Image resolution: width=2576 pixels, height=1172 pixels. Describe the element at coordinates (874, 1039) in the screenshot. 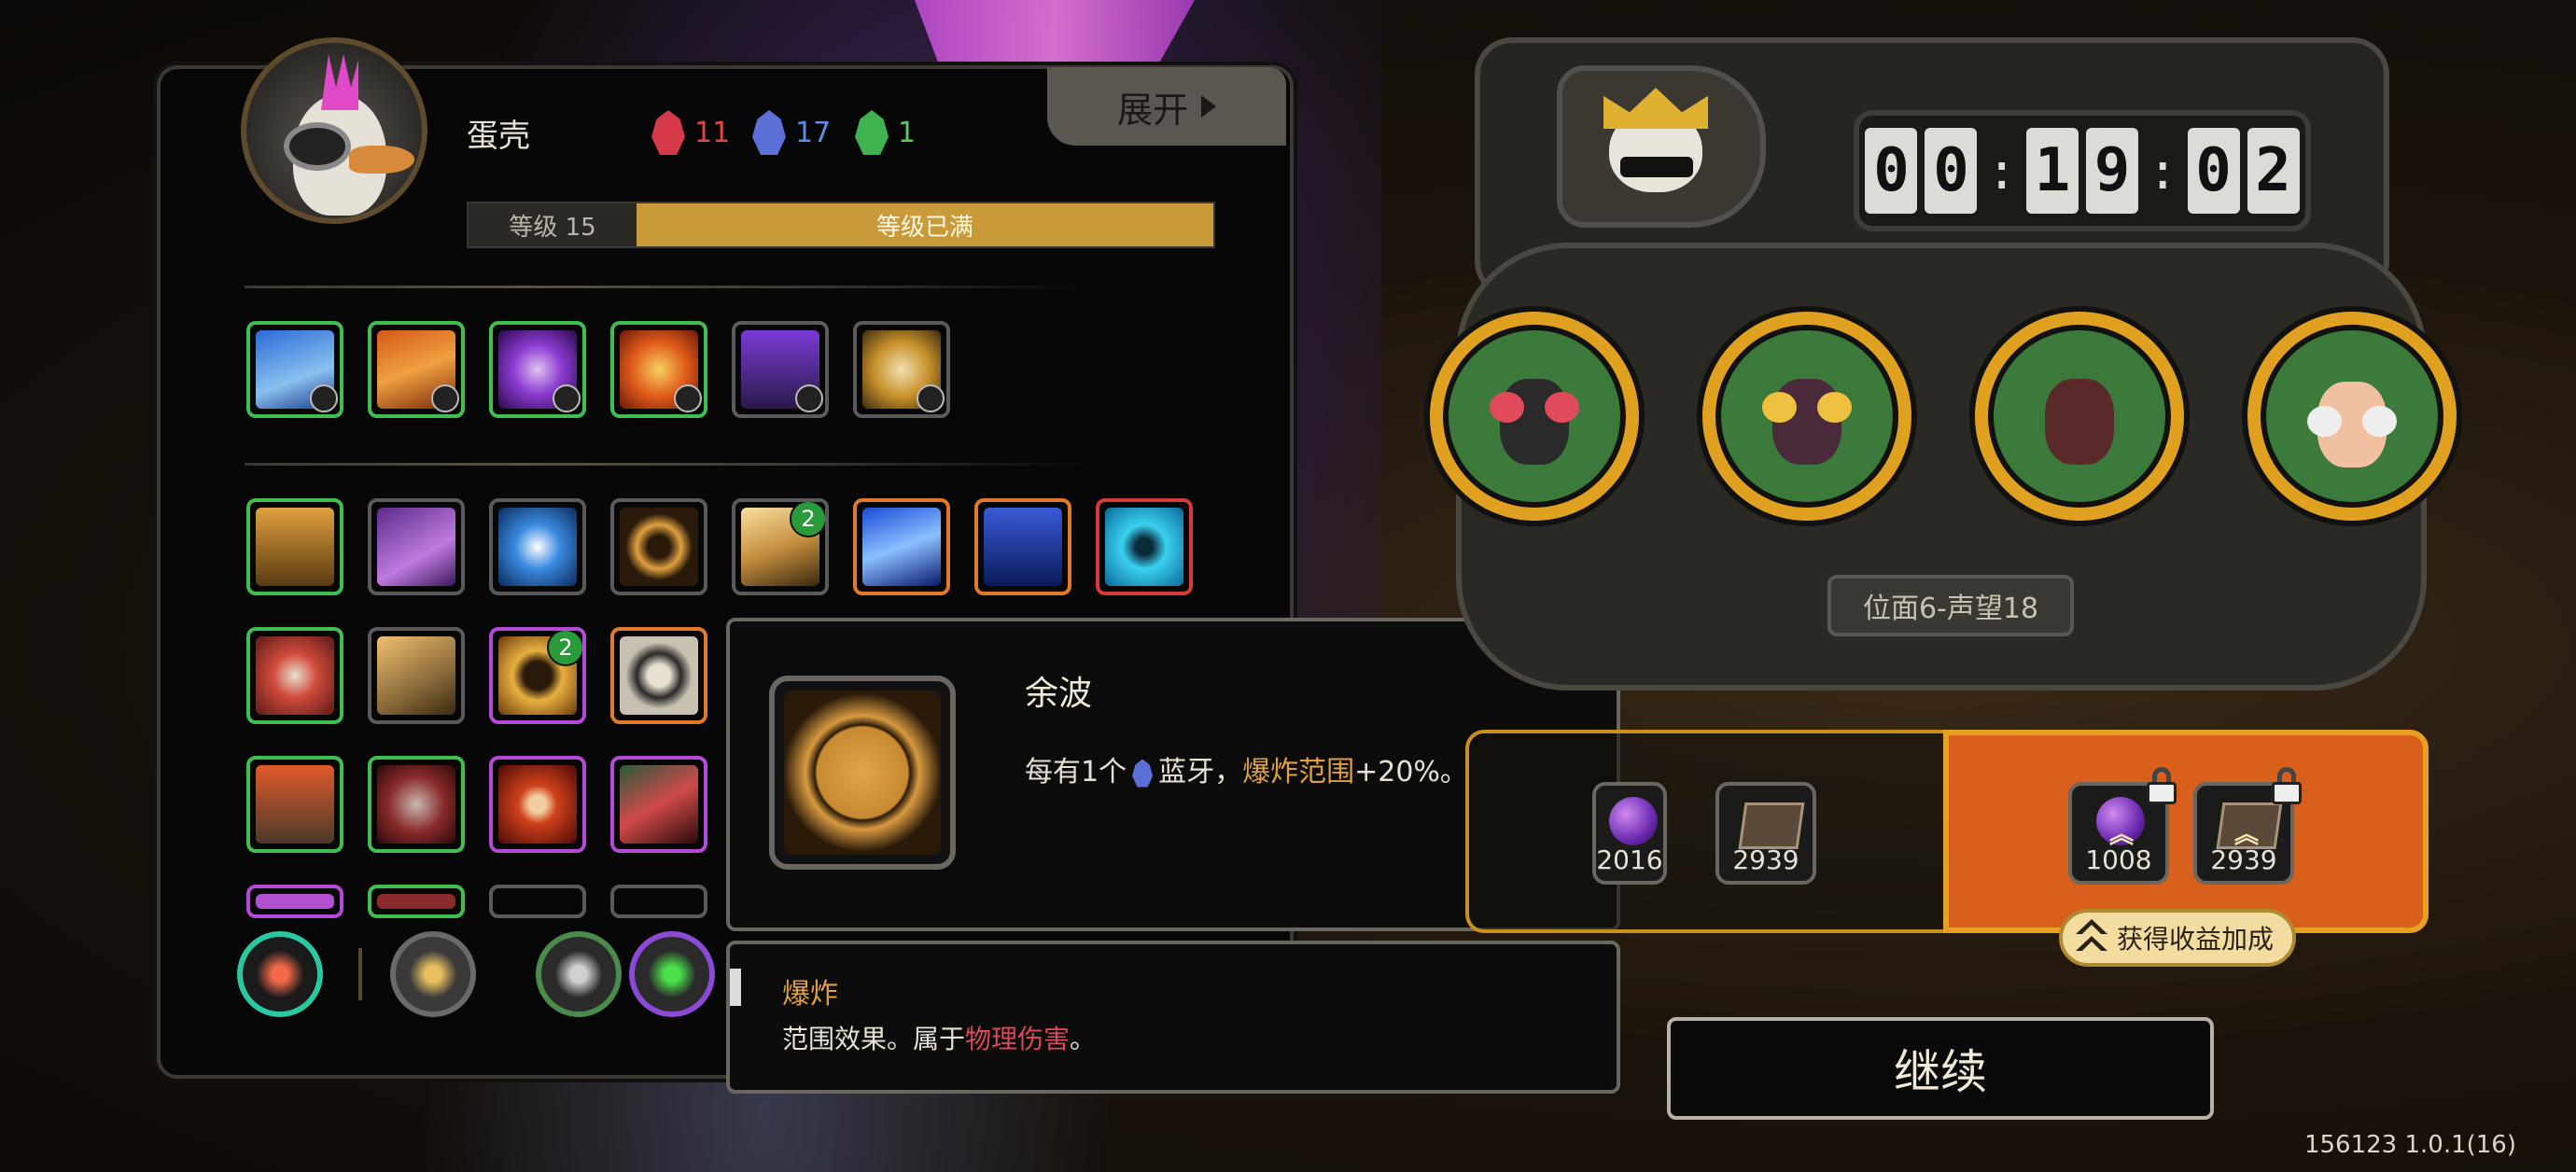

I see `keyword-desc-prefix: 范围效果。属于` at that location.